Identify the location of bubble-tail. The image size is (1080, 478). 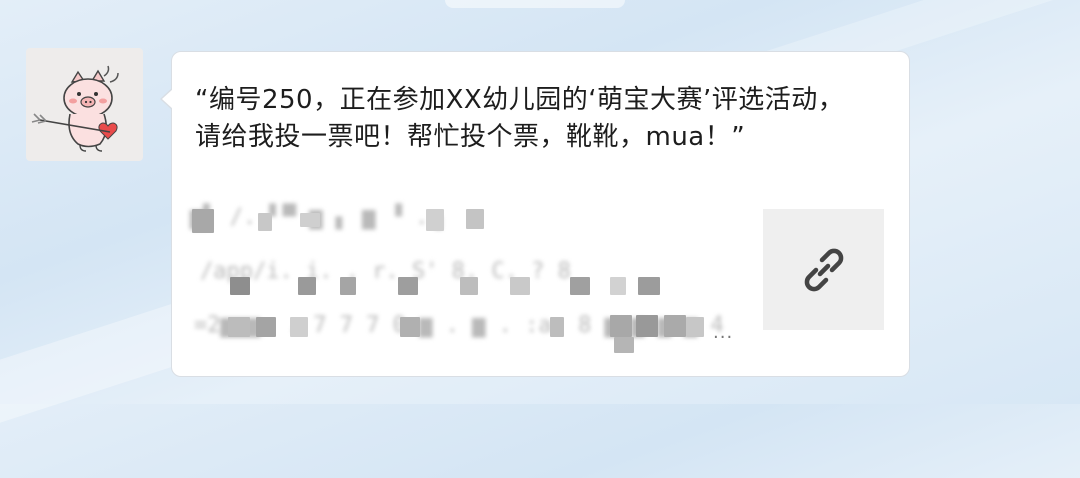
(167, 99).